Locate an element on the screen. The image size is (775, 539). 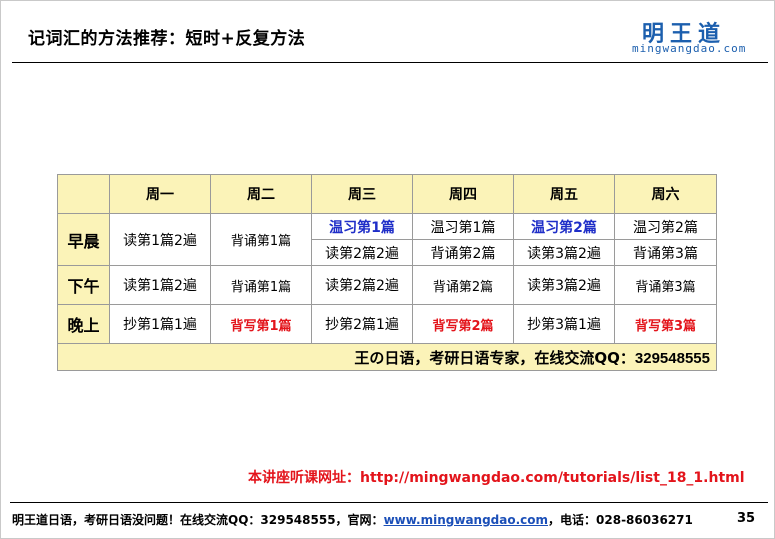
cell-morning-wed-review: 温习第1篇 is located at coordinates (362, 226).